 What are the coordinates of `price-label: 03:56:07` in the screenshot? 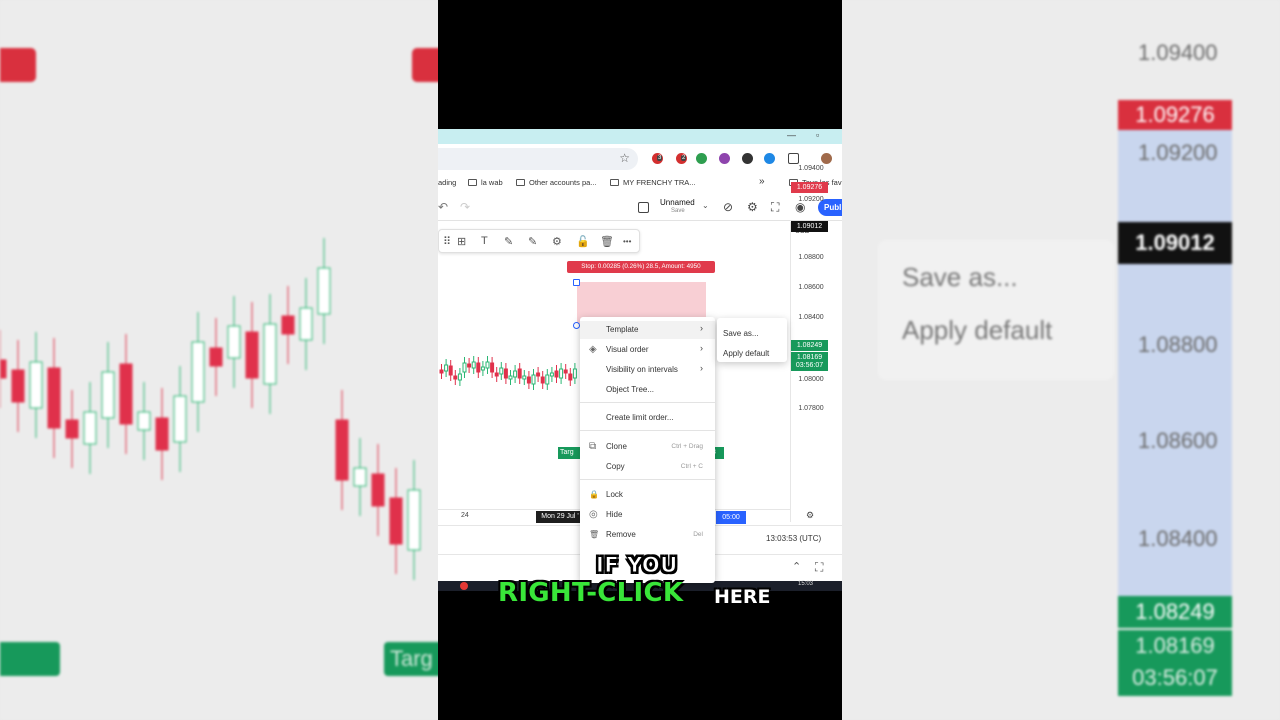 It's located at (809, 365).